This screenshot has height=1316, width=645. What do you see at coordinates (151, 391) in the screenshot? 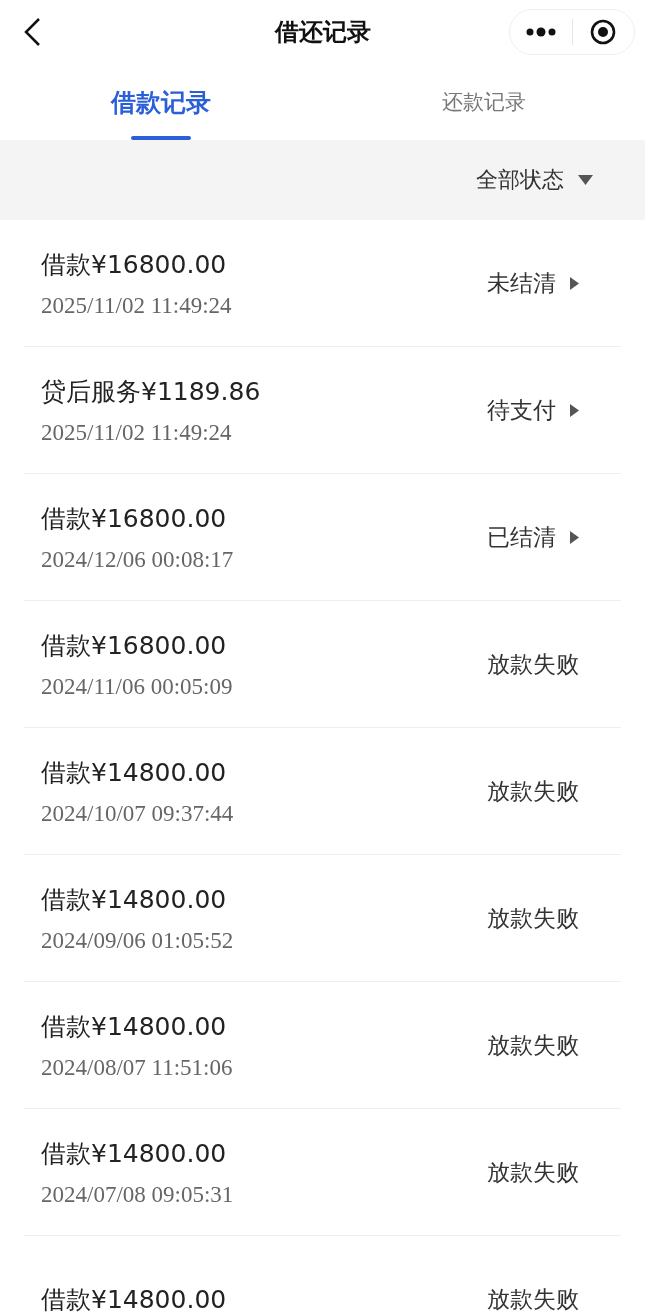
I see `record-title: 贷后服务¥1189.86` at bounding box center [151, 391].